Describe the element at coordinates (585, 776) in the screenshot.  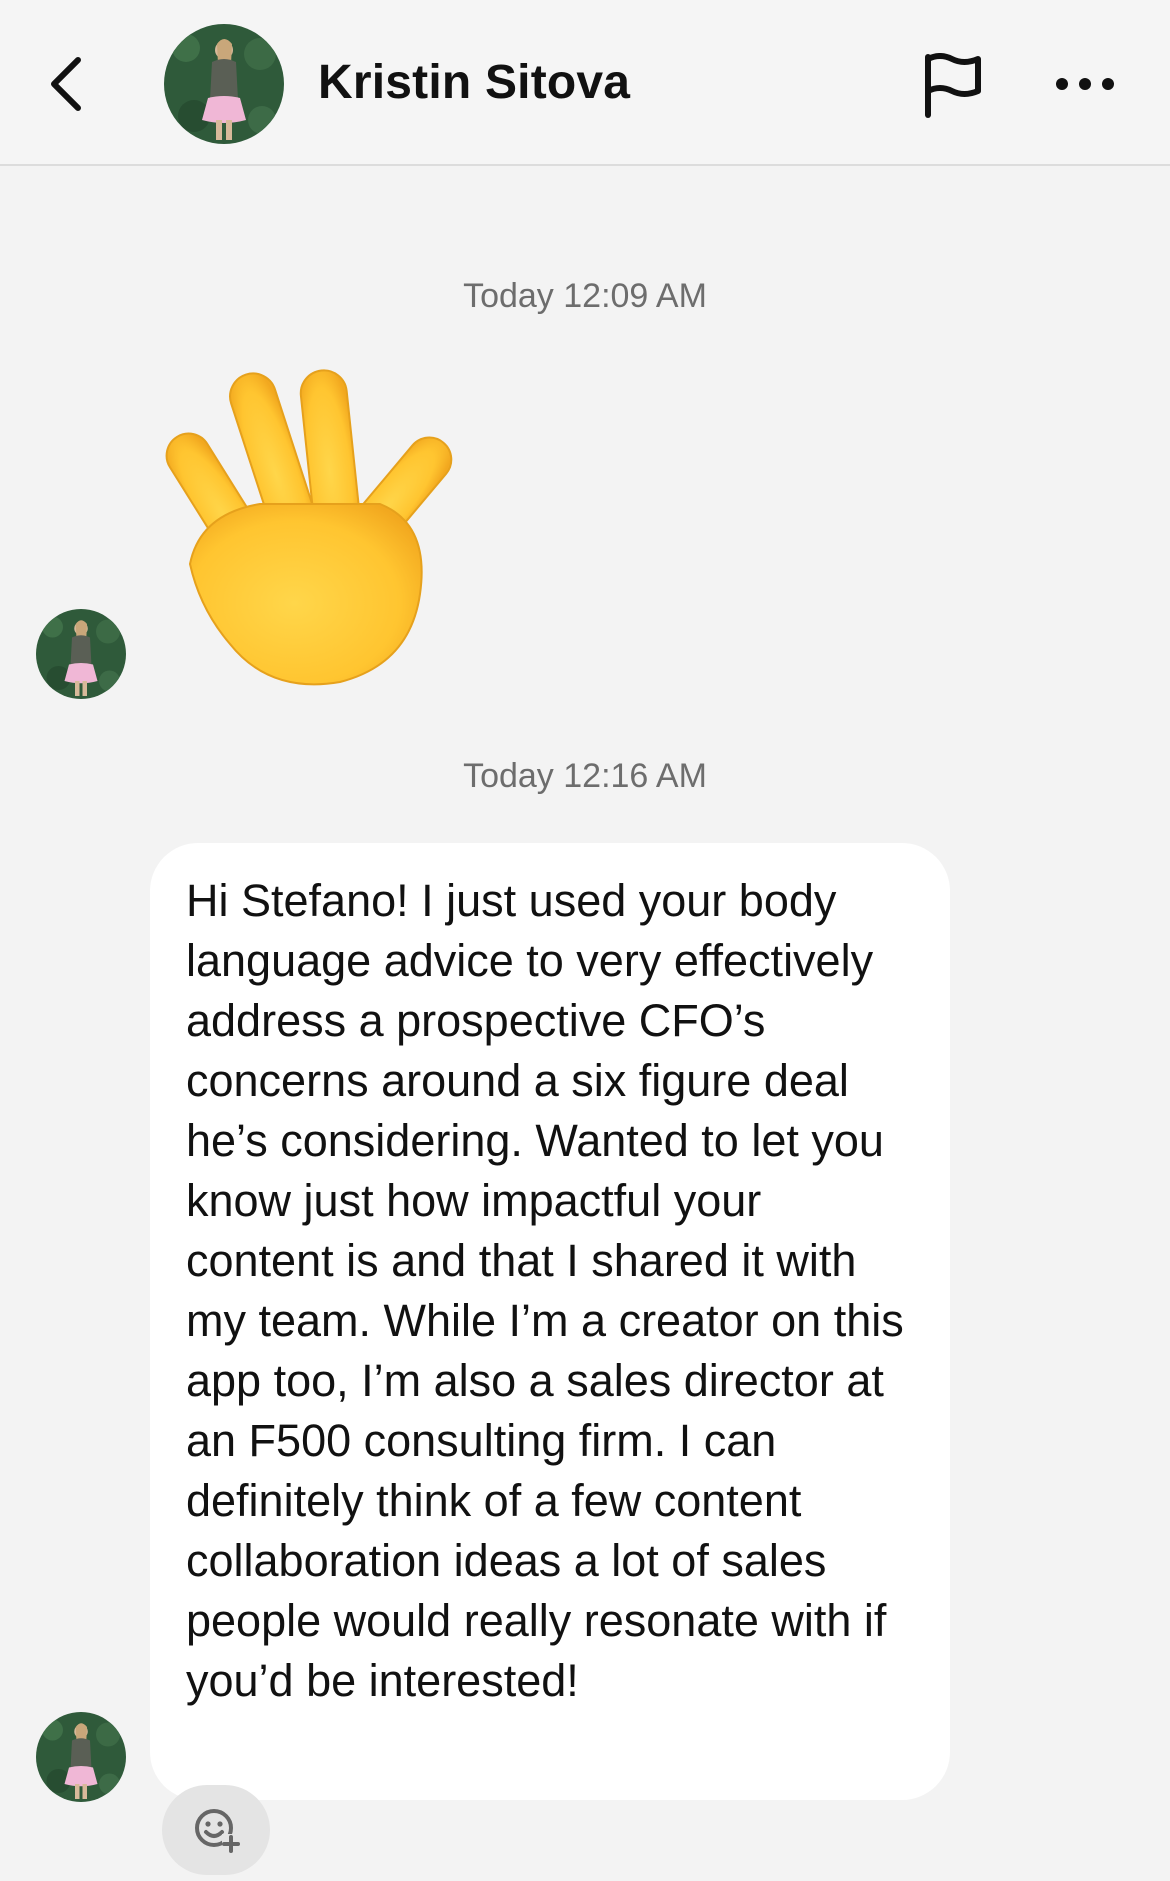
I see `message-timestamp: Today 12:16 AM` at that location.